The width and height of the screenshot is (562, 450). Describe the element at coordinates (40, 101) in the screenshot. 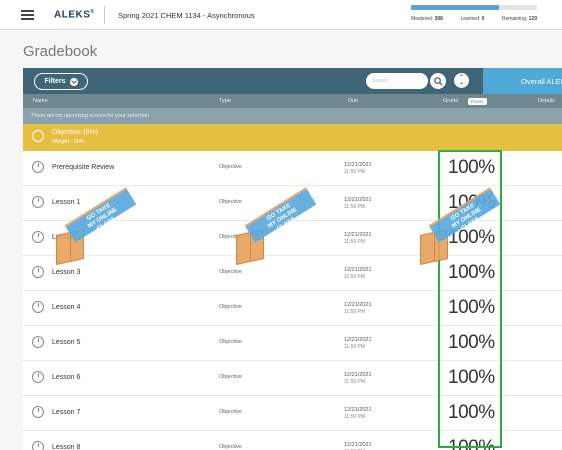

I see `col-name: Name` at that location.